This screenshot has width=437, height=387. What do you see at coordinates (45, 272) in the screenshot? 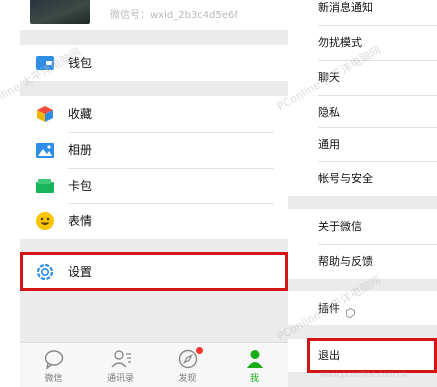
I see `gear-icon` at bounding box center [45, 272].